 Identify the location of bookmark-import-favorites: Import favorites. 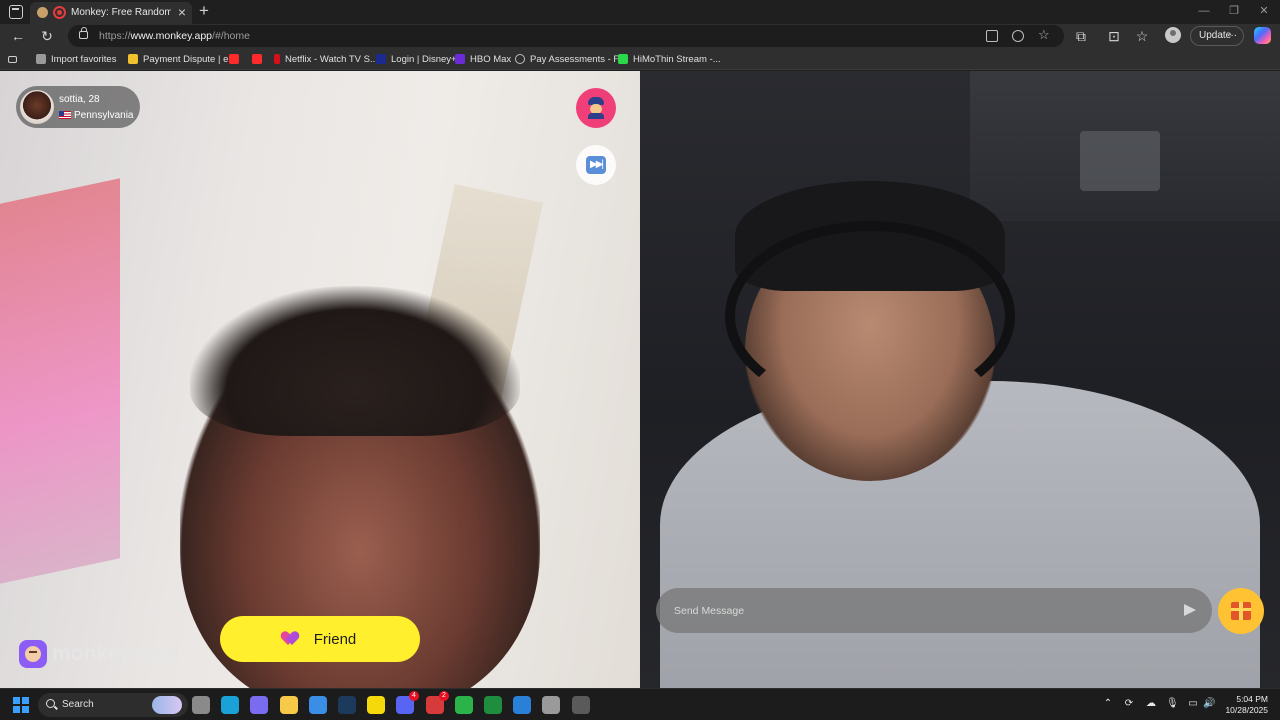
(76, 59).